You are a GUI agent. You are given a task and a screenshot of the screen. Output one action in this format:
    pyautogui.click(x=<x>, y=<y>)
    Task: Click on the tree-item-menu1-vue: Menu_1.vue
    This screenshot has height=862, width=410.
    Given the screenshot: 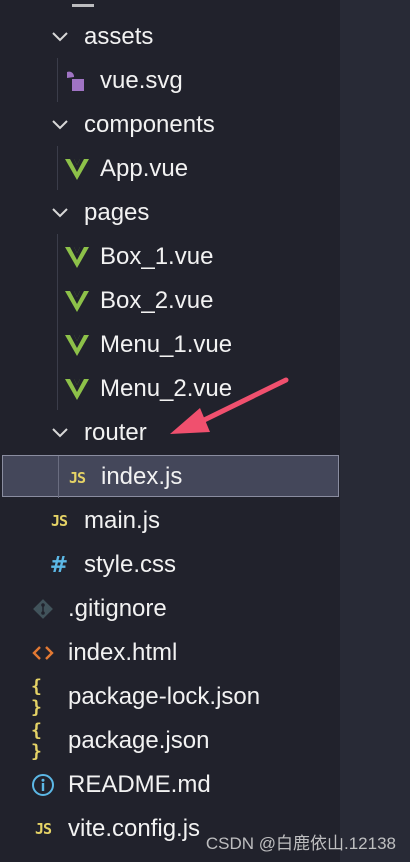 What is the action you would take?
    pyautogui.click(x=170, y=345)
    